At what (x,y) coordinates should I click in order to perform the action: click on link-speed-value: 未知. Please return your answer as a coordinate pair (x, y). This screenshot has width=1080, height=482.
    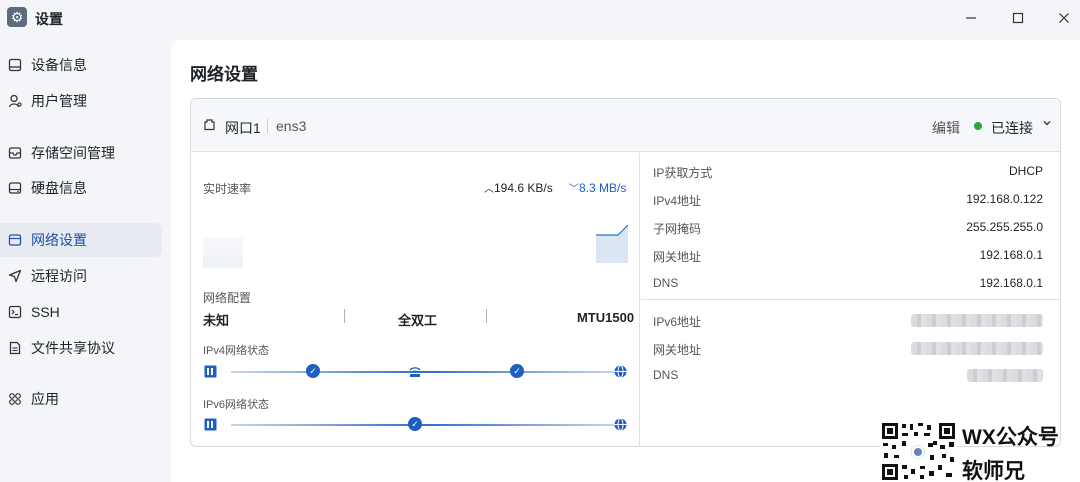
    Looking at the image, I should click on (216, 320).